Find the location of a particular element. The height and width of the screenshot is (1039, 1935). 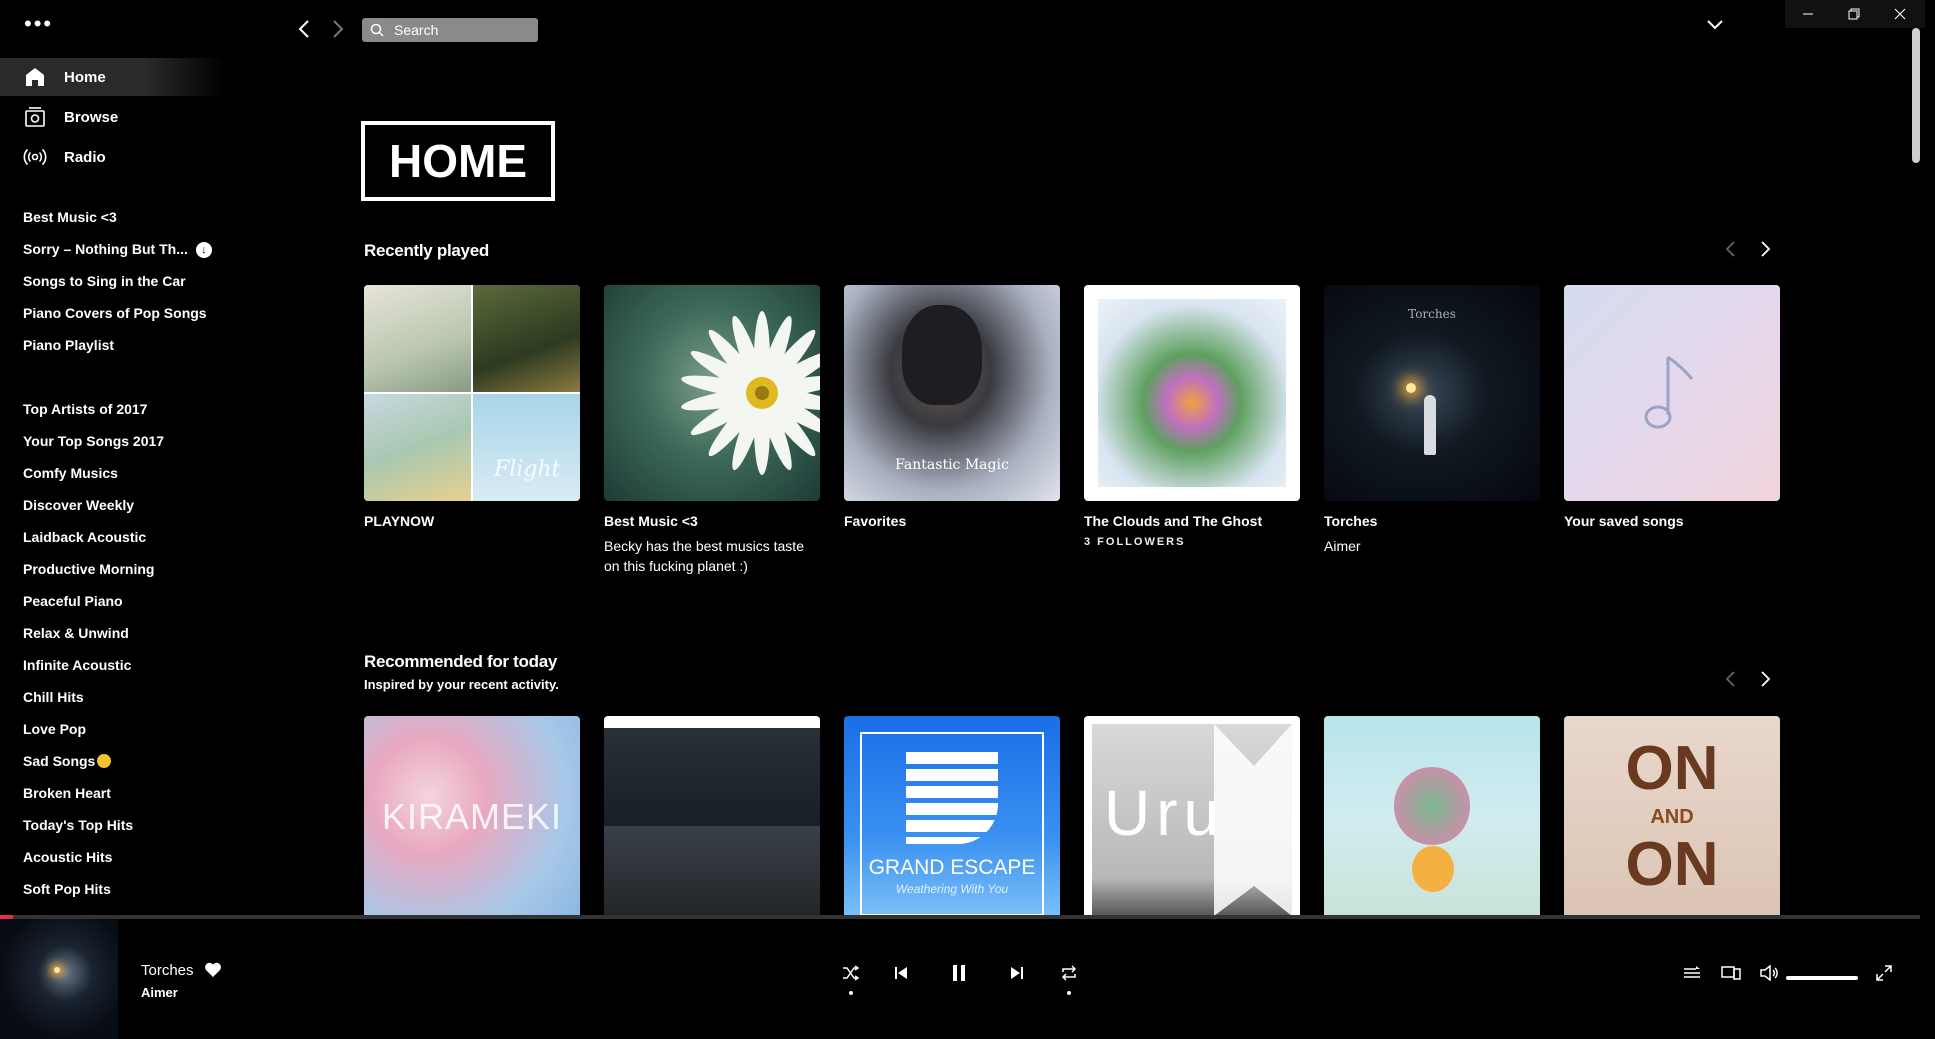

card-art-text: Torches is located at coordinates (1432, 314).